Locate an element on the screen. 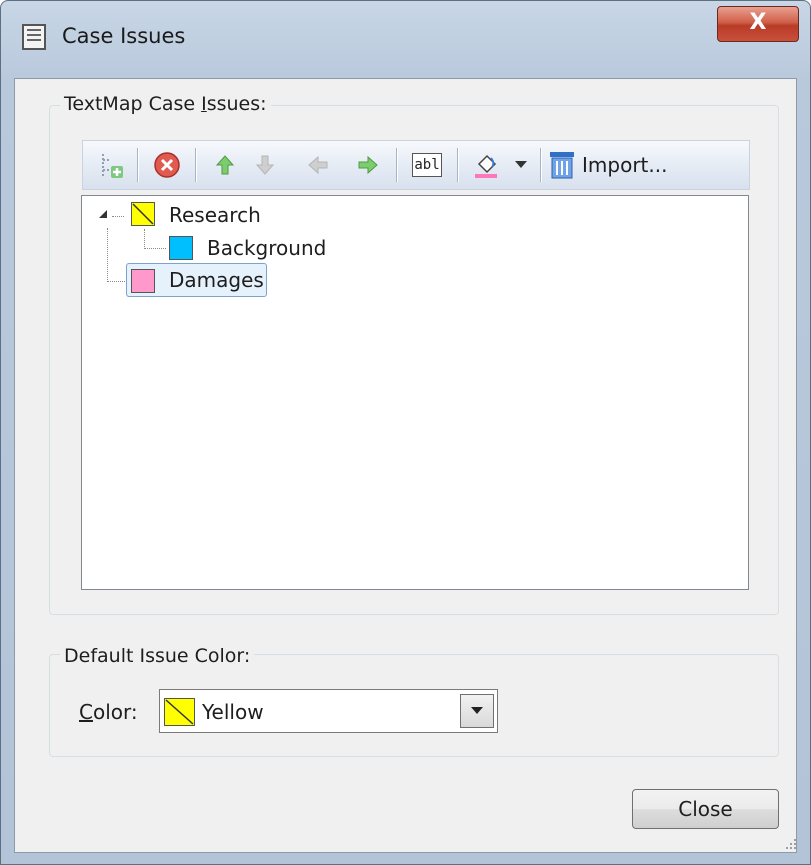 This screenshot has height=865, width=811. selected-color-swatch is located at coordinates (179, 712).